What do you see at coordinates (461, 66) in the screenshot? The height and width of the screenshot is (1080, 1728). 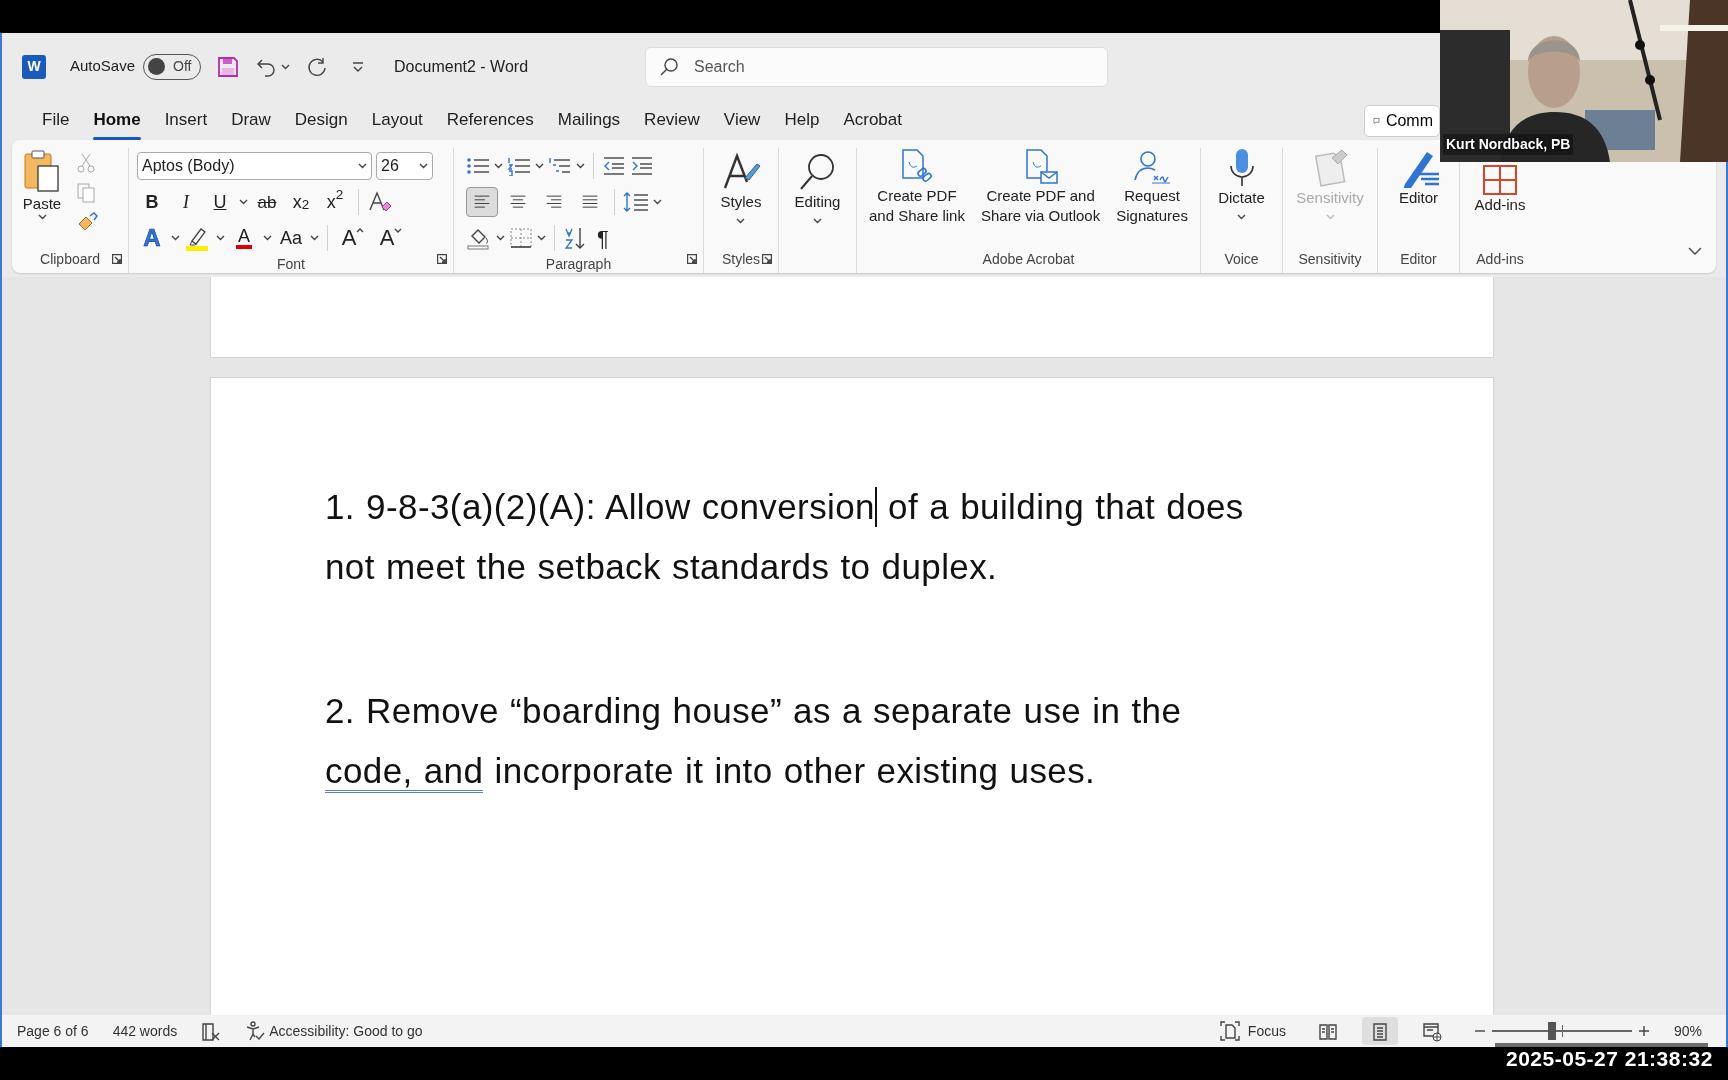 I see `document-title: Document2 - Word` at bounding box center [461, 66].